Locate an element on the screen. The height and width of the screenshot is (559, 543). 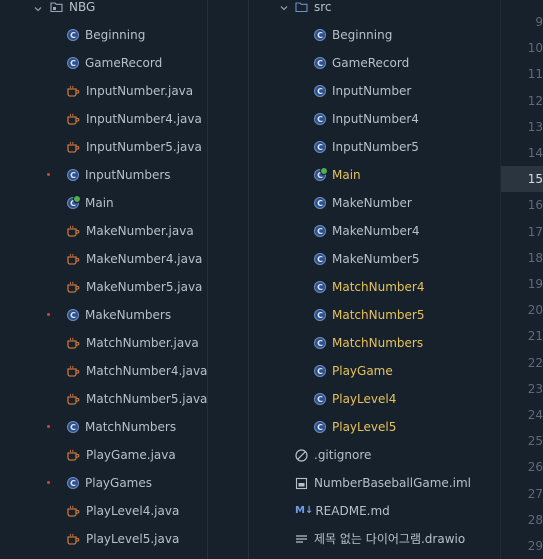
line-number: 17 is located at coordinates (535, 231).